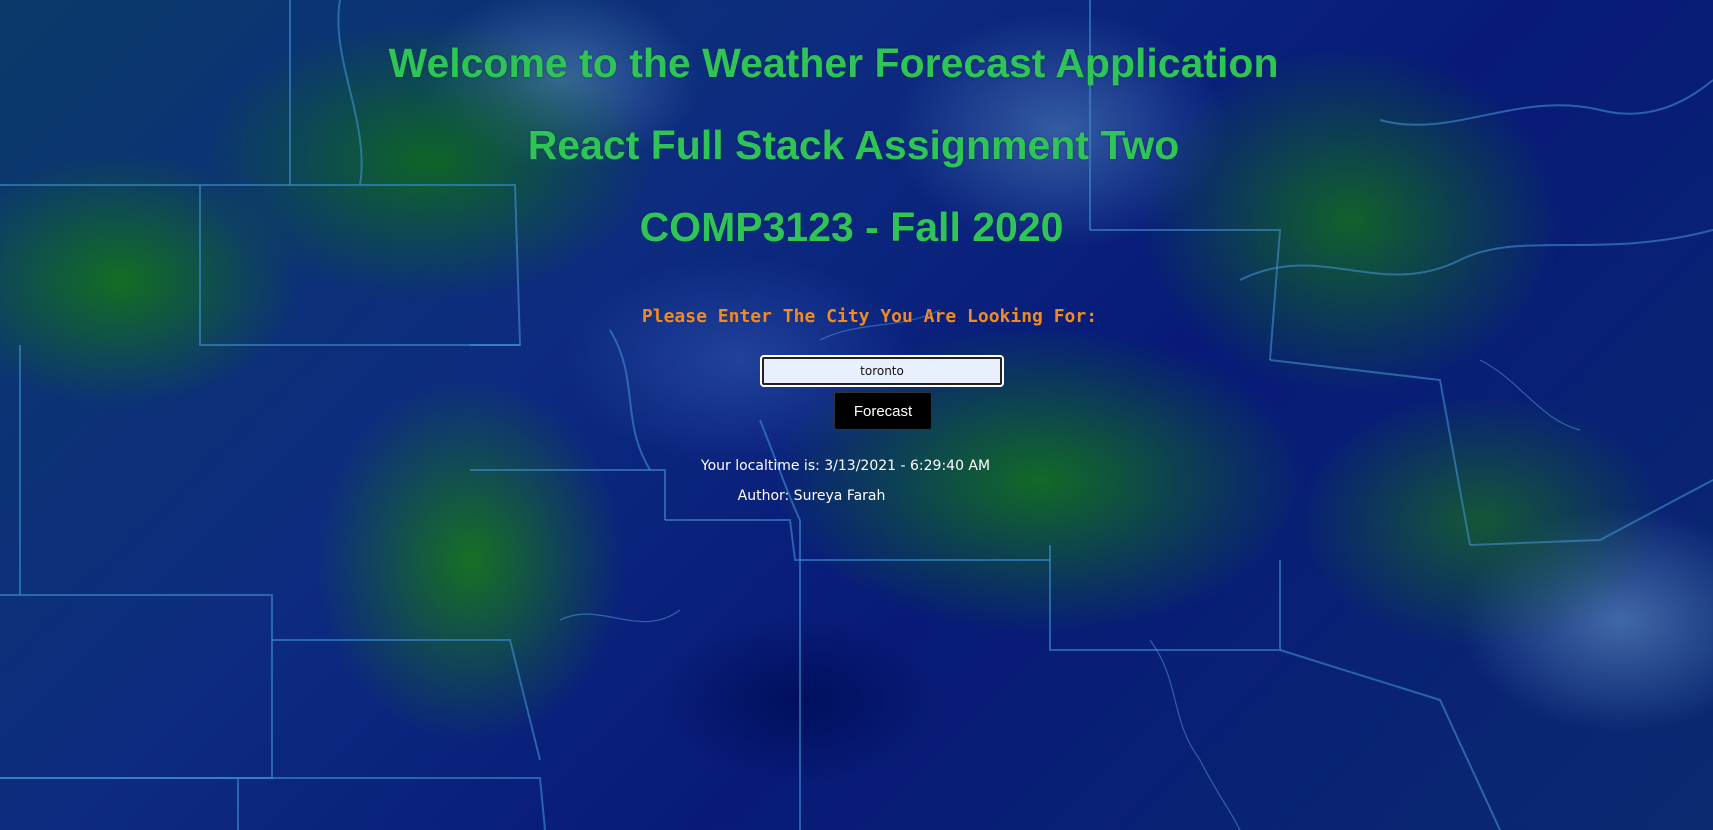 The image size is (1713, 830). What do you see at coordinates (811, 496) in the screenshot?
I see `author-text: Author: Sureya Farah` at bounding box center [811, 496].